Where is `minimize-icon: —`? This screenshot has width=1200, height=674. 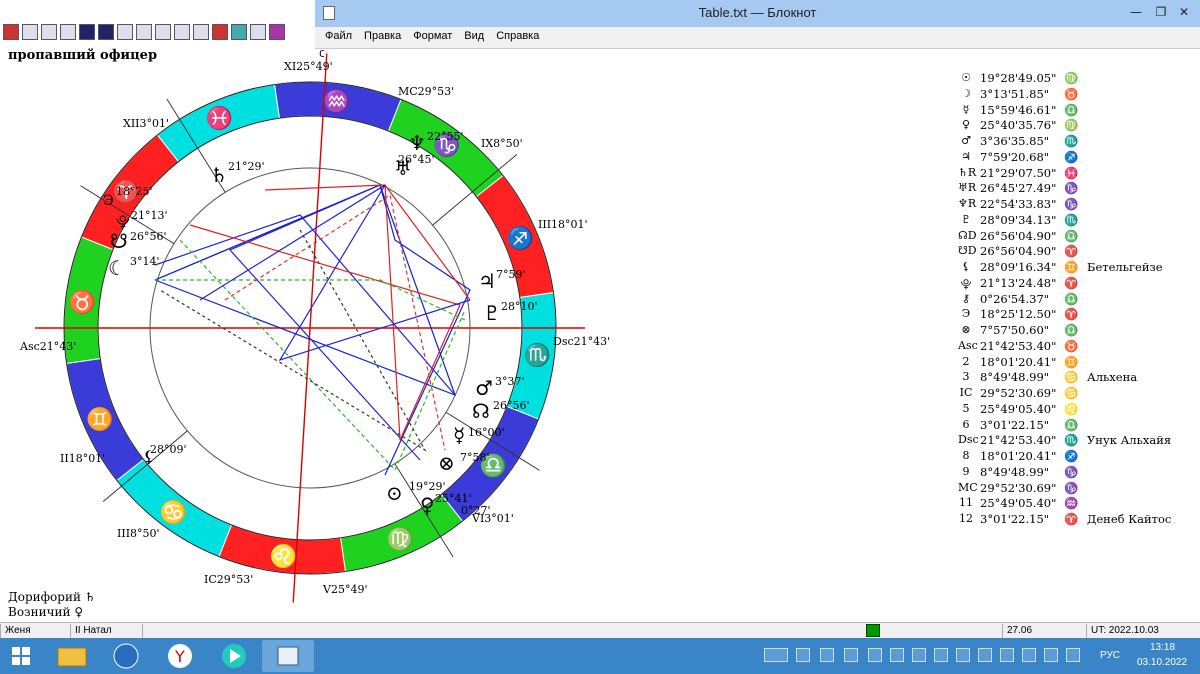
minimize-icon: — is located at coordinates (1136, 13).